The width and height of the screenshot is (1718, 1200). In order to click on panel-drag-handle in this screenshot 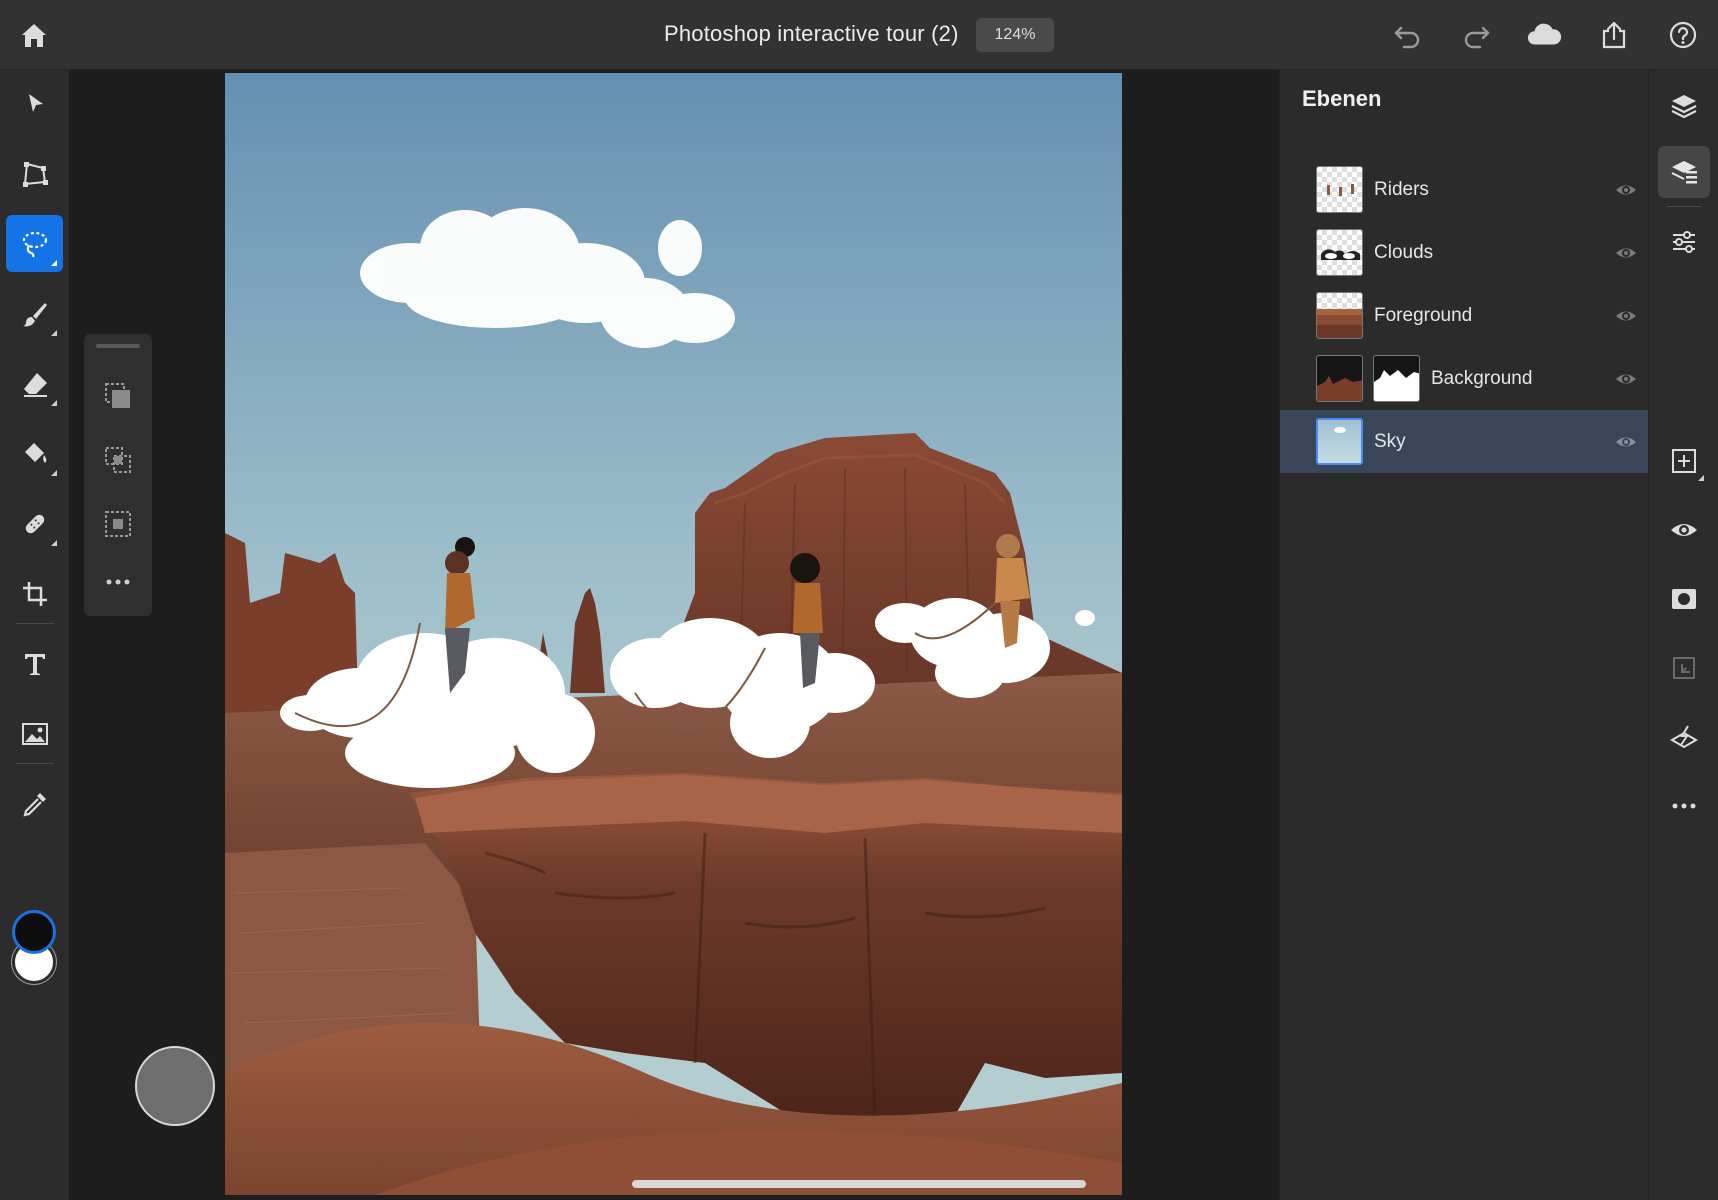, I will do `click(118, 346)`.